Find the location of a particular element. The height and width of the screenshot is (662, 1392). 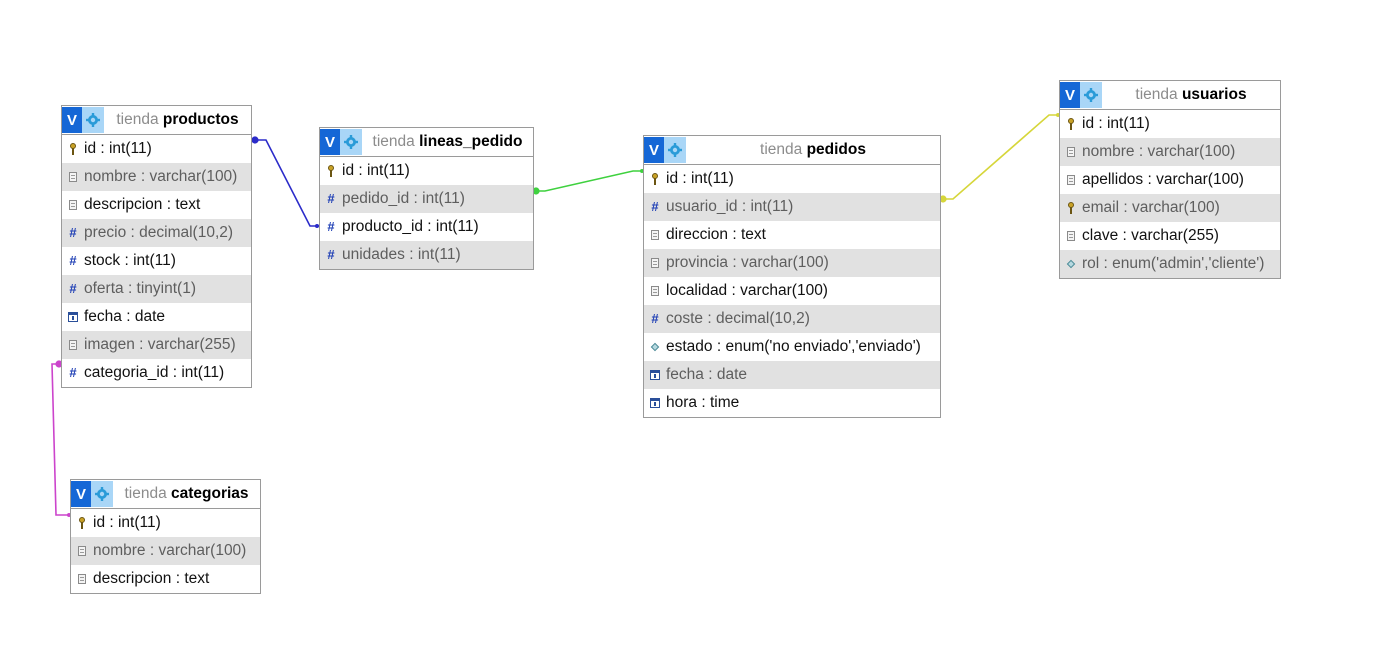

table-title: tienda categorias is located at coordinates (186, 494).